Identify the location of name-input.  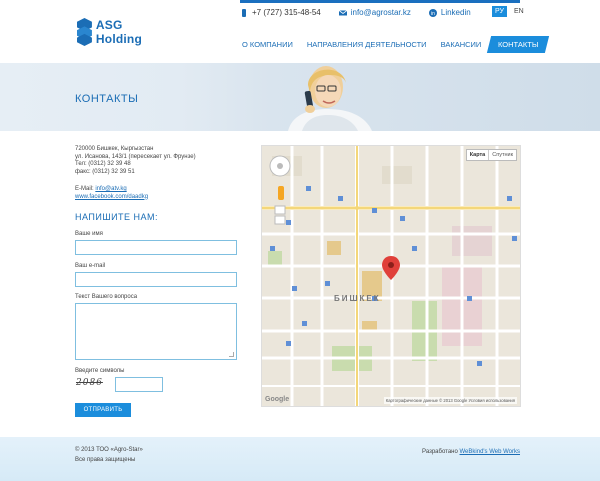
(156, 247).